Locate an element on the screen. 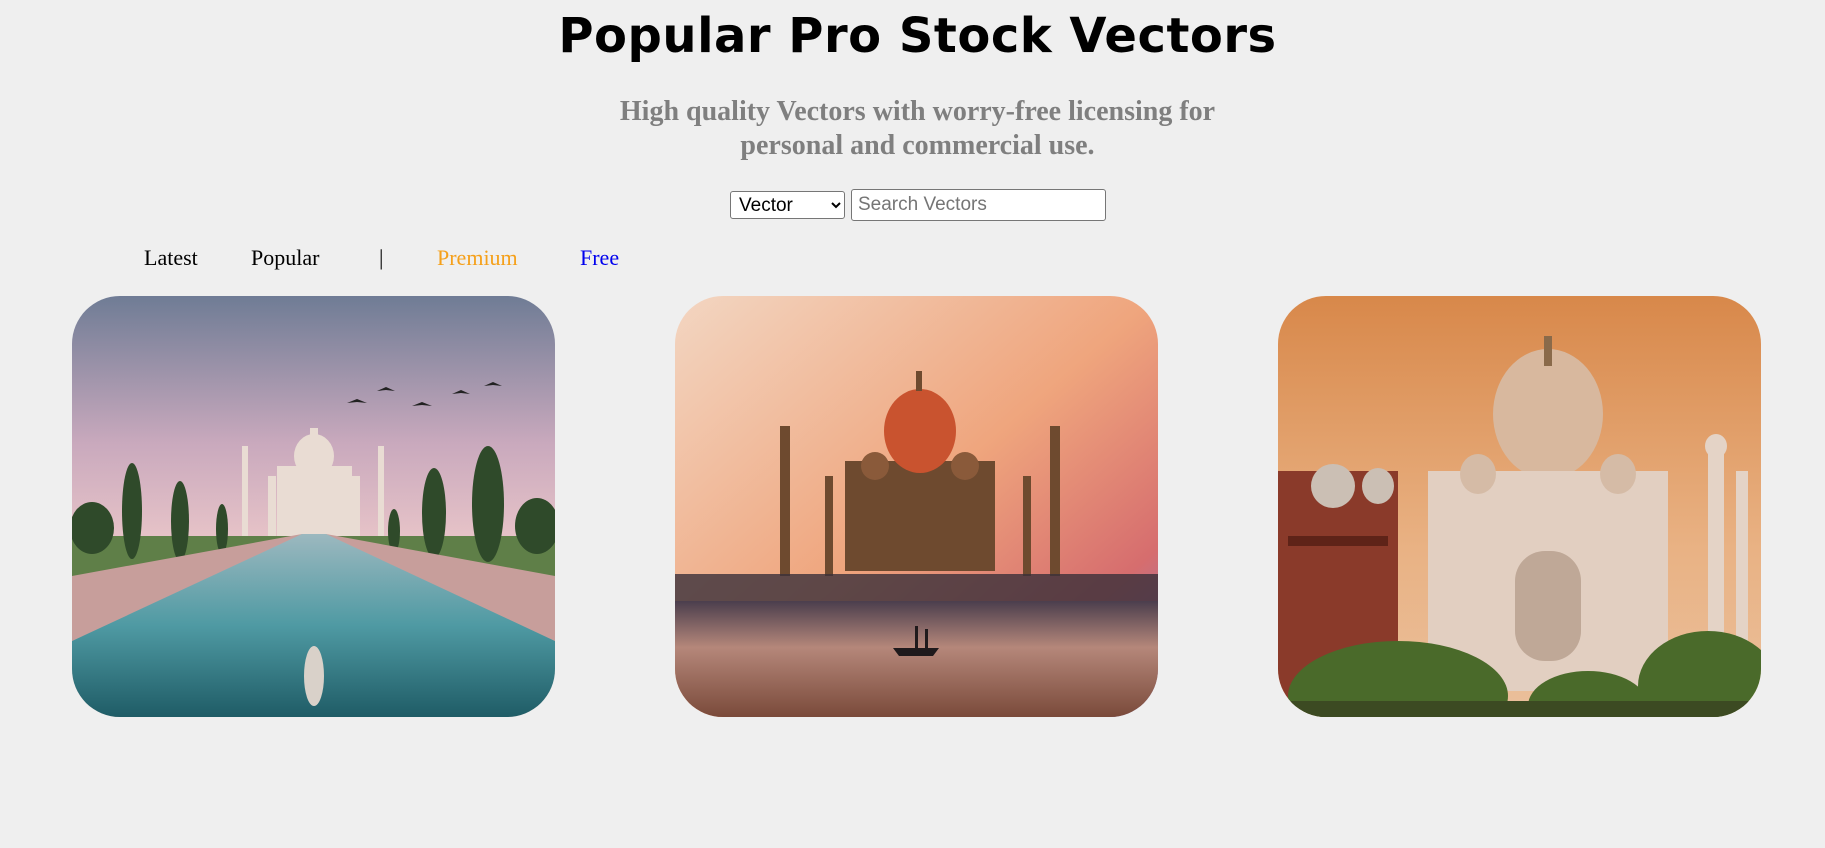  taj-reflecting-pool-image is located at coordinates (313, 506).